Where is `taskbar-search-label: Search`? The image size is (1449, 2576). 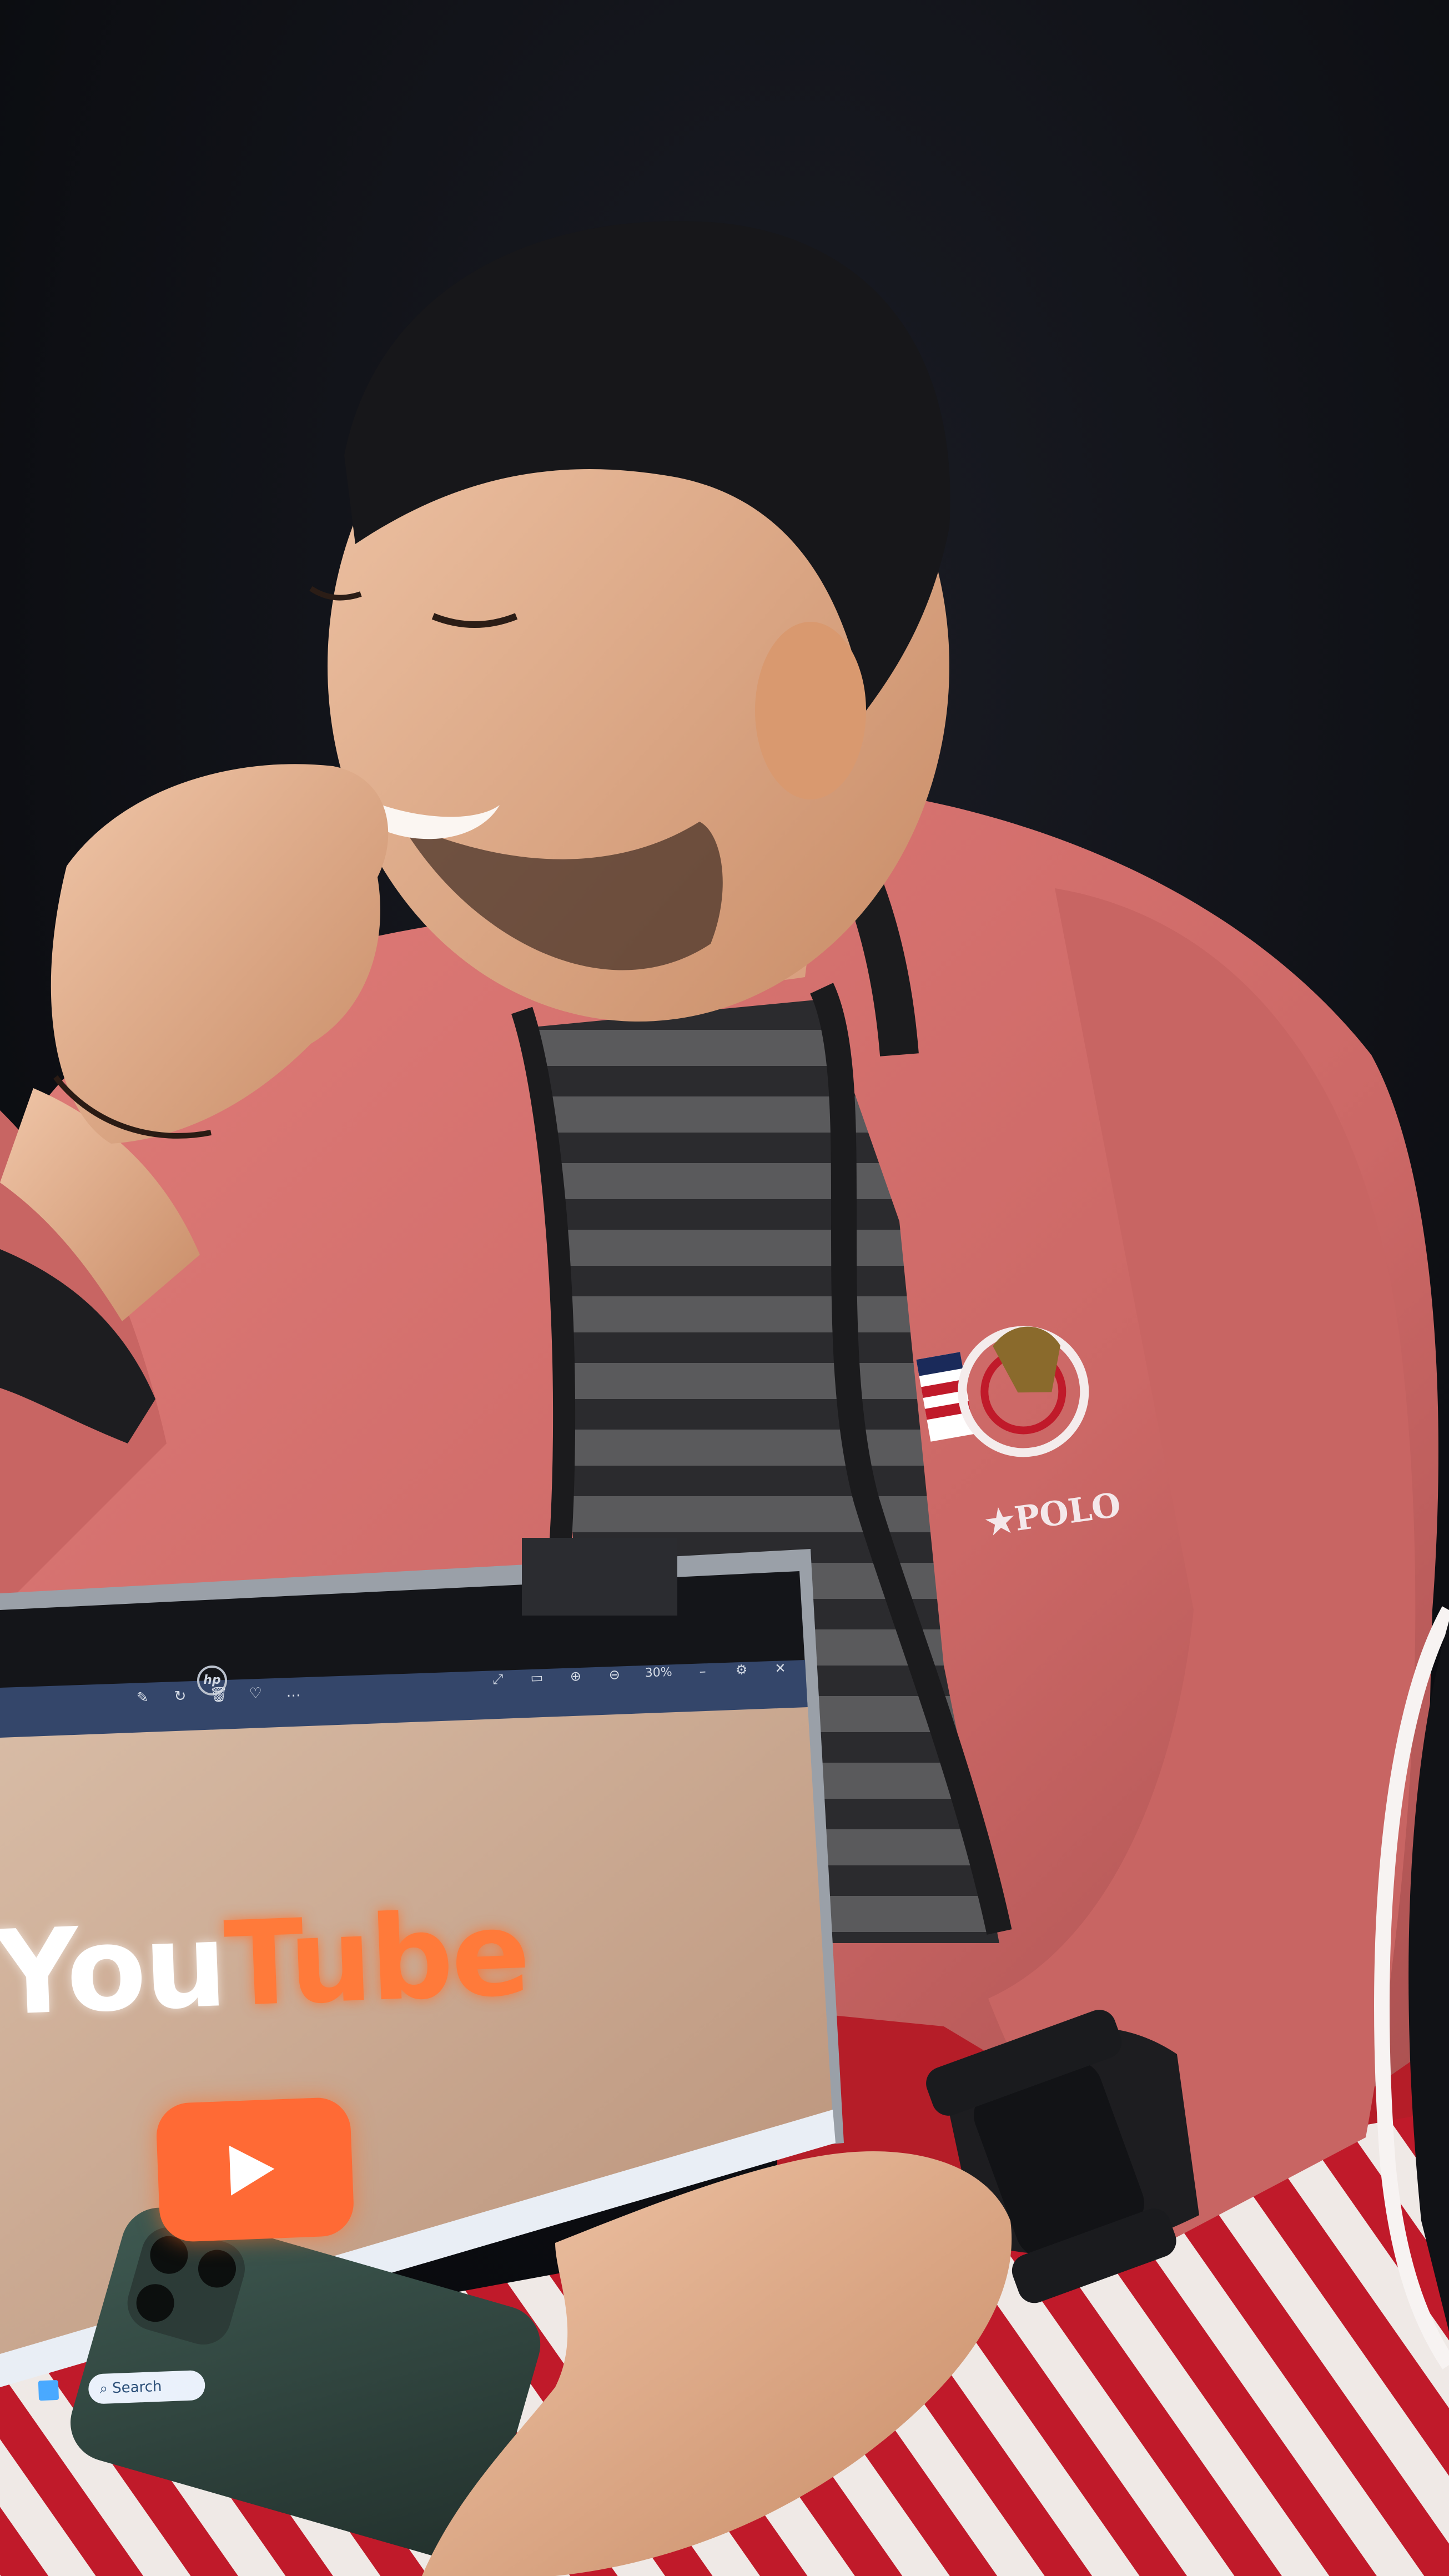 taskbar-search-label: Search is located at coordinates (137, 2387).